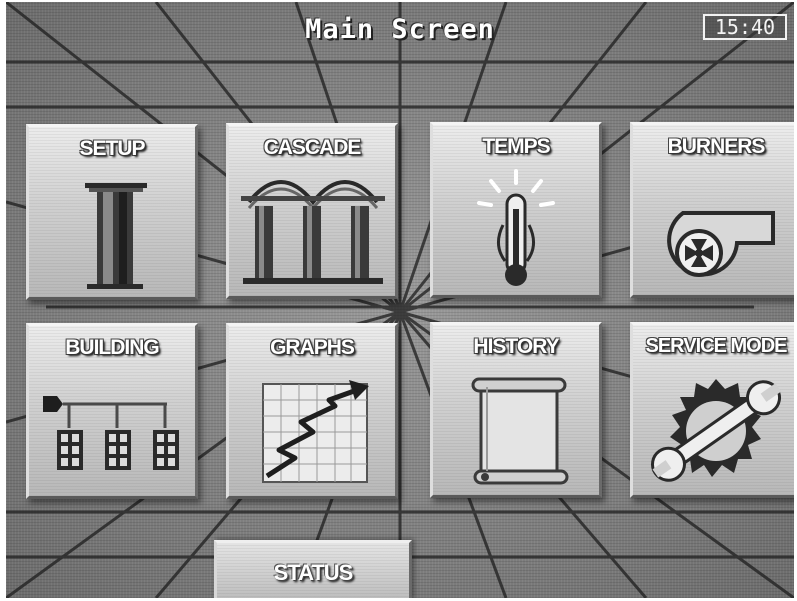  I want to click on temps-button: TEMPS, so click(516, 210).